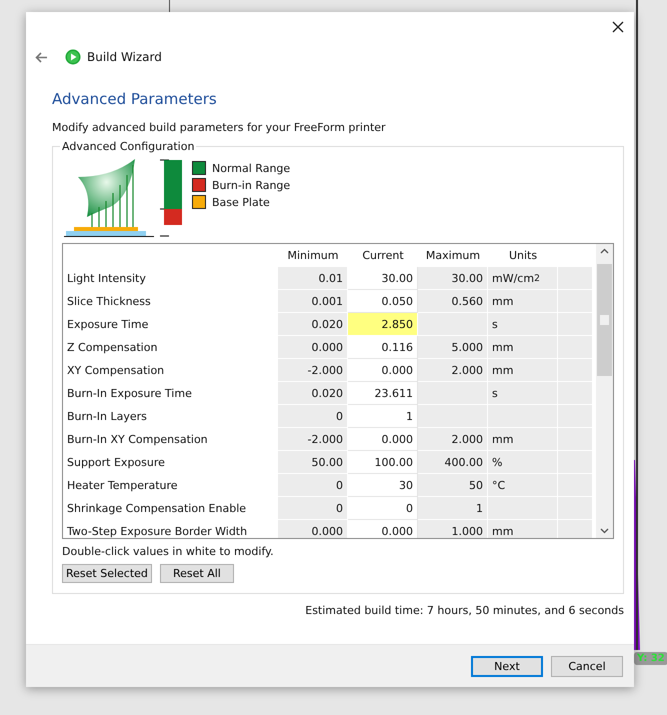 The height and width of the screenshot is (715, 667). I want to click on scroll-down-icon, so click(604, 531).